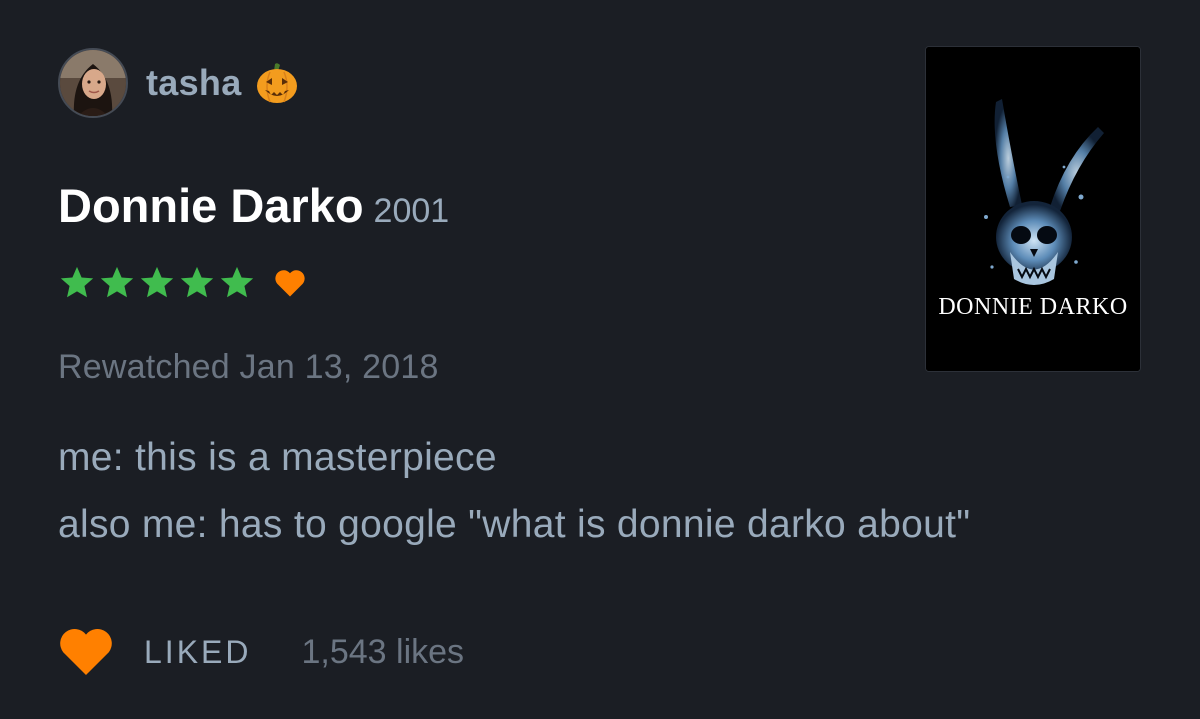 Image resolution: width=1200 pixels, height=719 pixels. What do you see at coordinates (248, 367) in the screenshot?
I see `watched-date: Rewatched Jan 13, 2018` at bounding box center [248, 367].